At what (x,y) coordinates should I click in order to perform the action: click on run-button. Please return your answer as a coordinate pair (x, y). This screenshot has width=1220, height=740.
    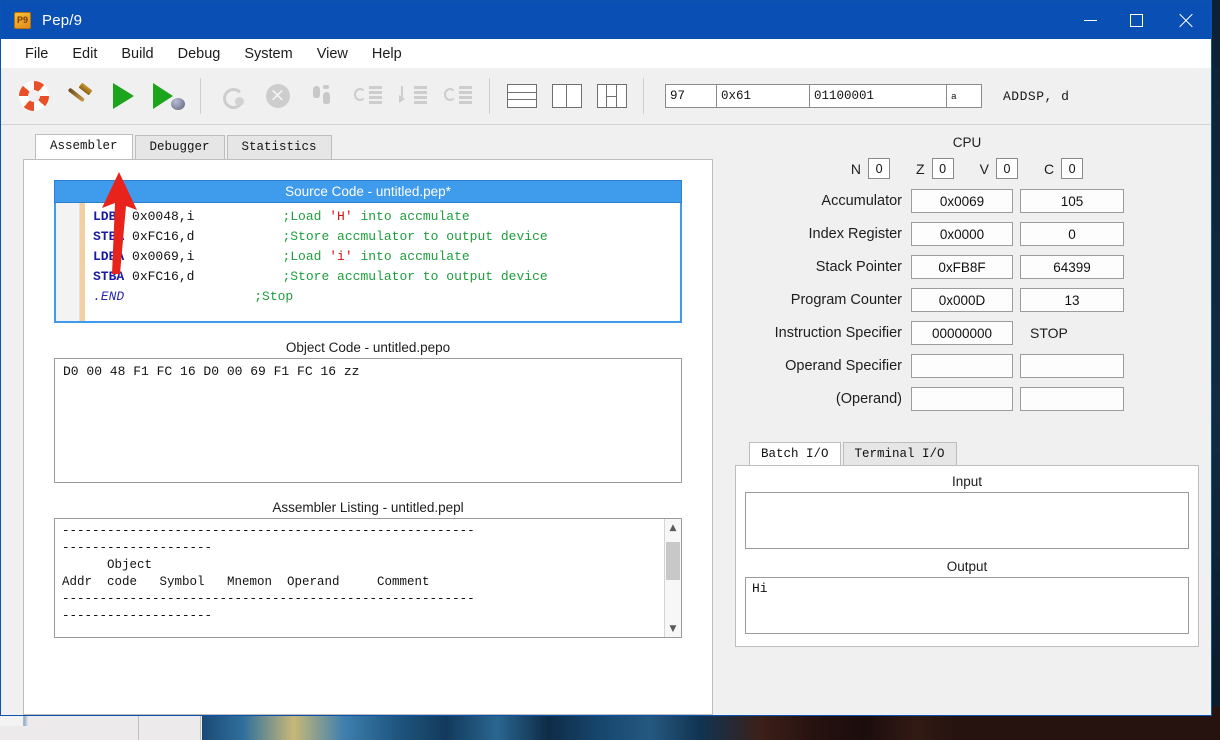
    Looking at the image, I should click on (123, 96).